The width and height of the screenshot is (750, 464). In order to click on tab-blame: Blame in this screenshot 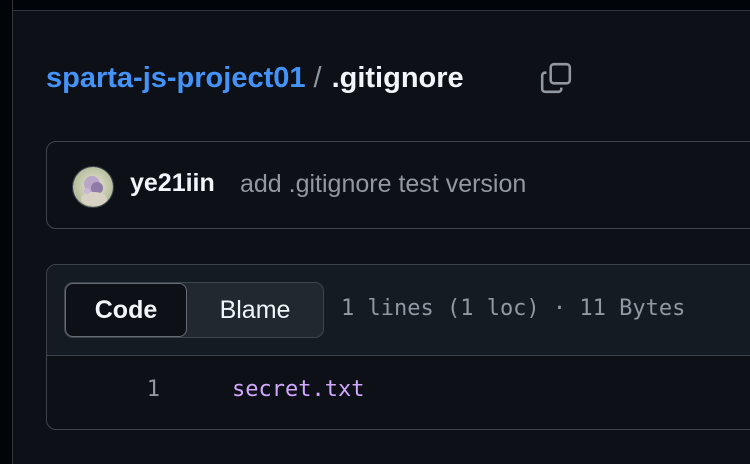, I will do `click(255, 310)`.